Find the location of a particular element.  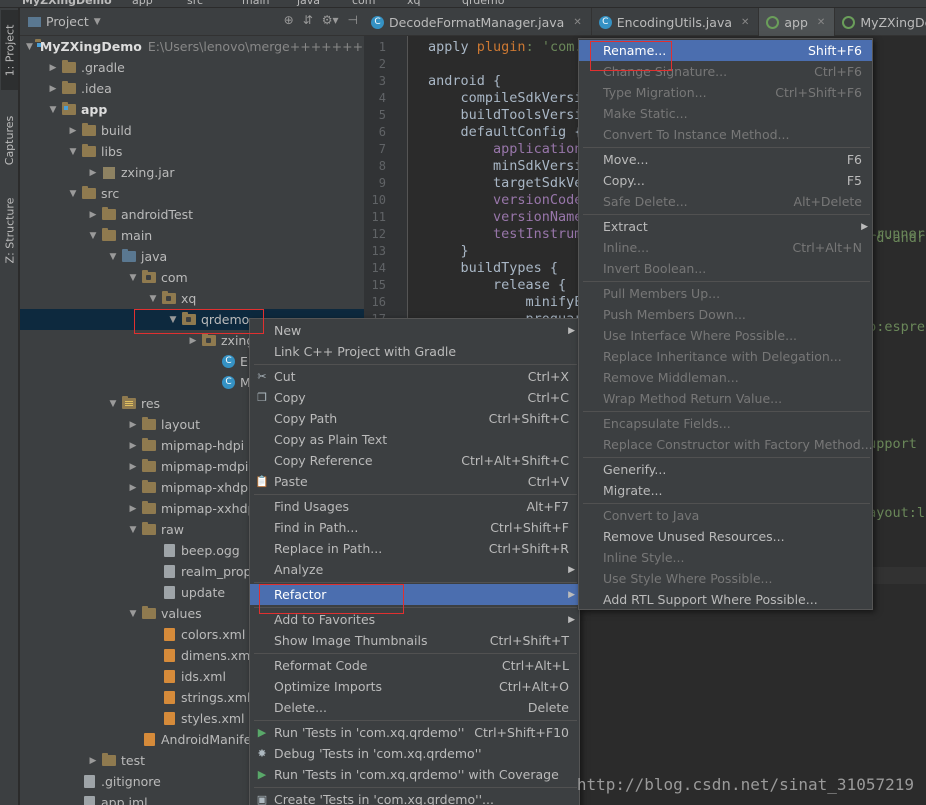

tool-tab: Captures is located at coordinates (9, 140).